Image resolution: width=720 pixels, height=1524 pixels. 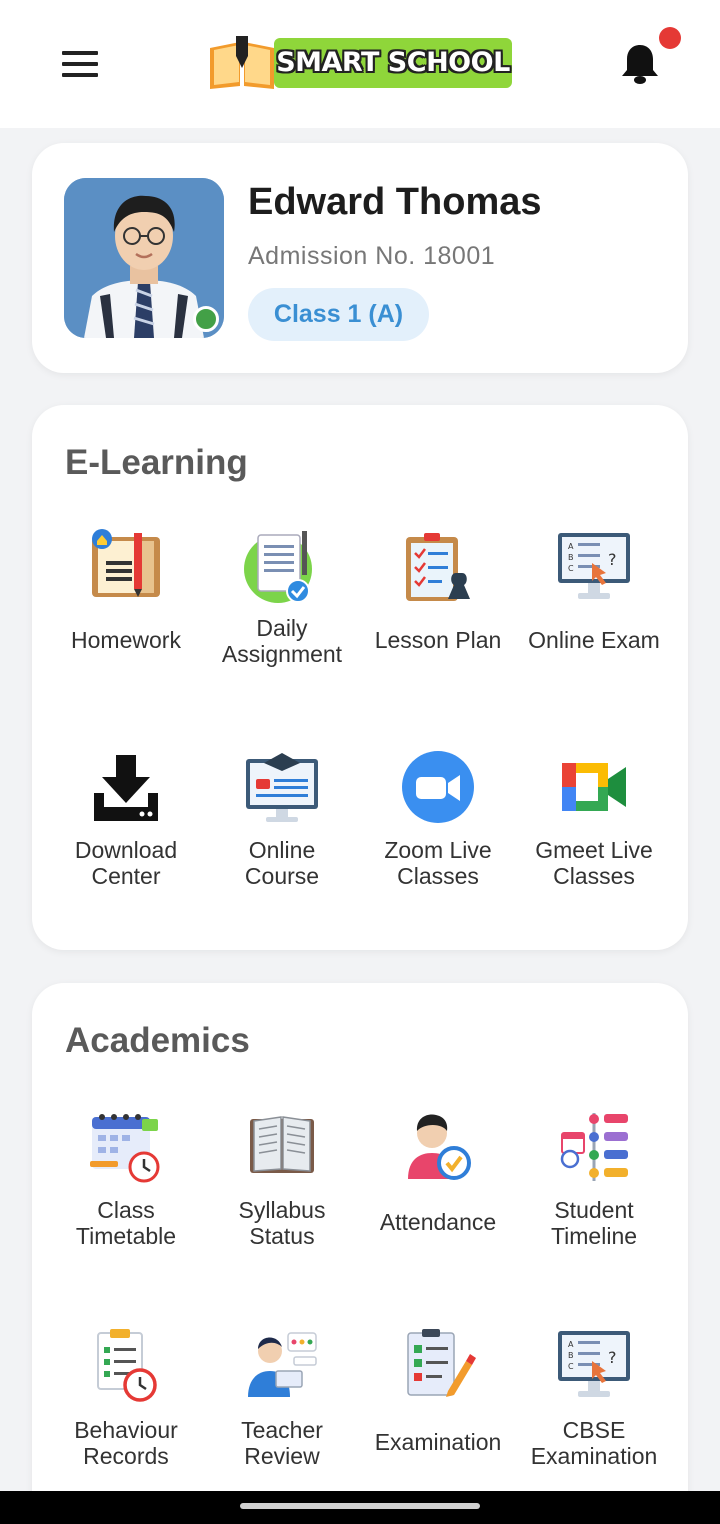 What do you see at coordinates (438, 863) in the screenshot?
I see `tile-label: Zoom Live Classes` at bounding box center [438, 863].